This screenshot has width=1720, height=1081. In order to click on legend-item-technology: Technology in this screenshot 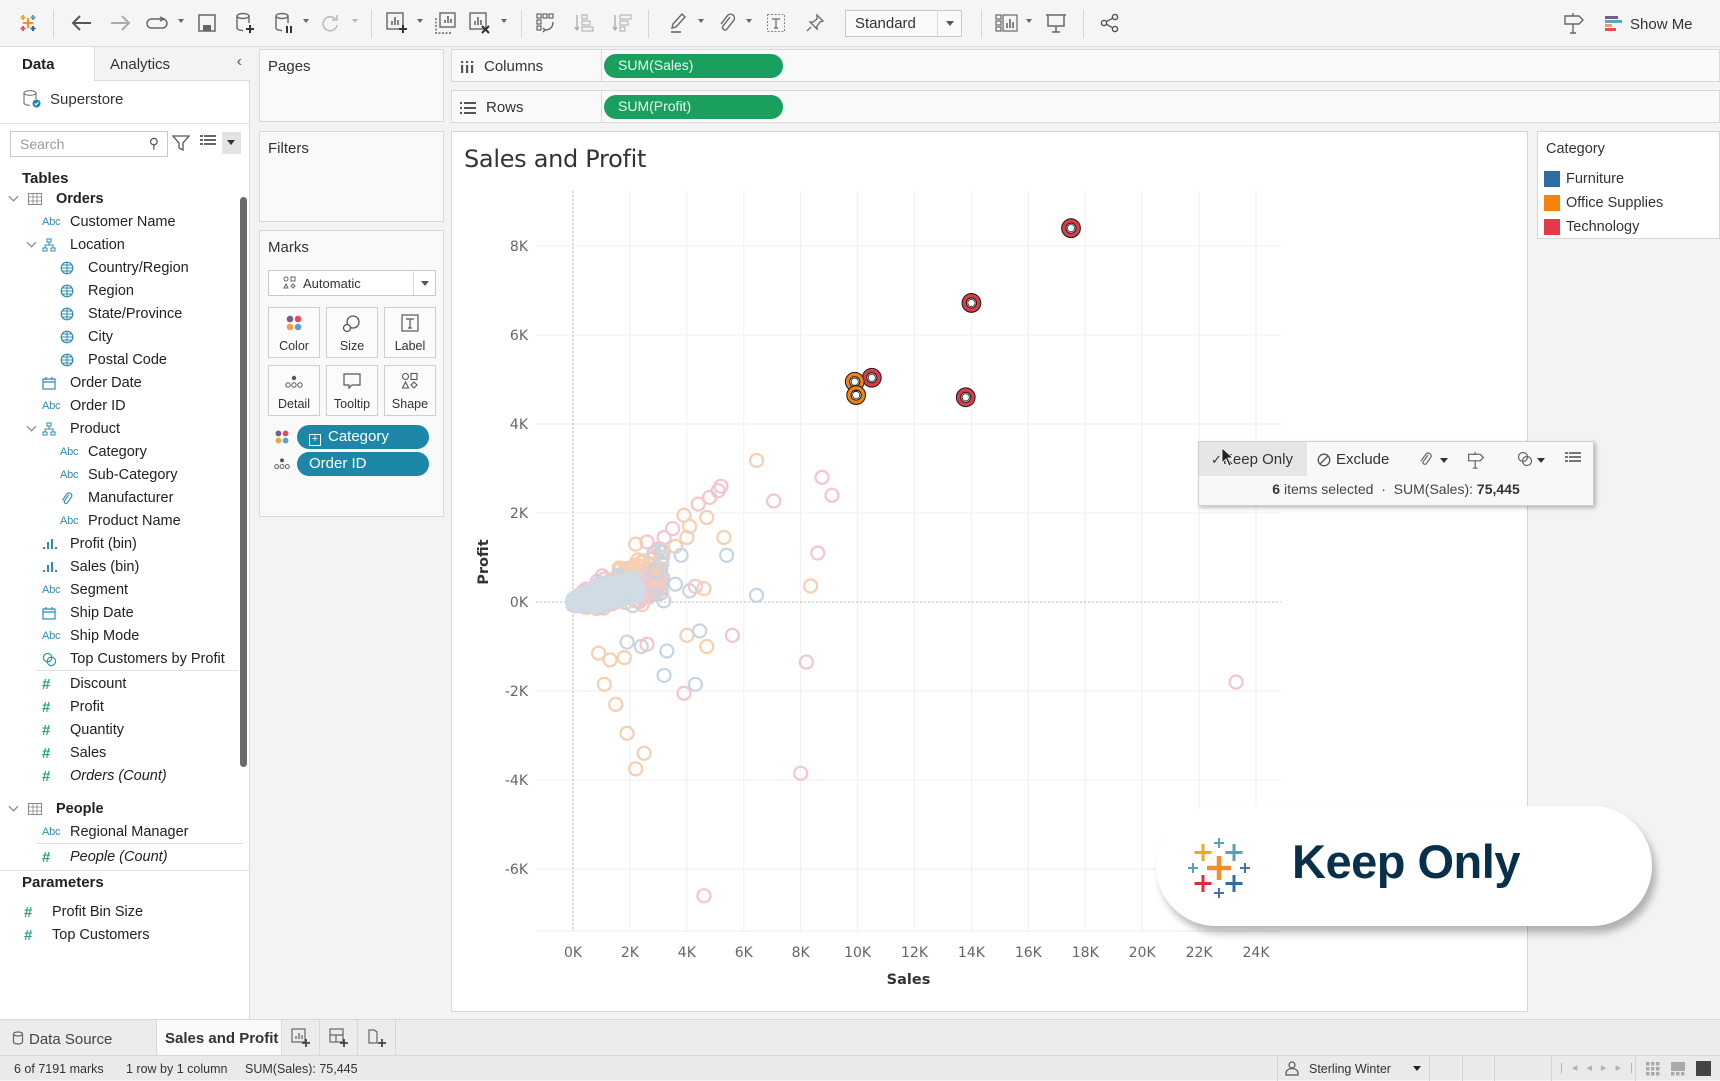, I will do `click(1591, 227)`.